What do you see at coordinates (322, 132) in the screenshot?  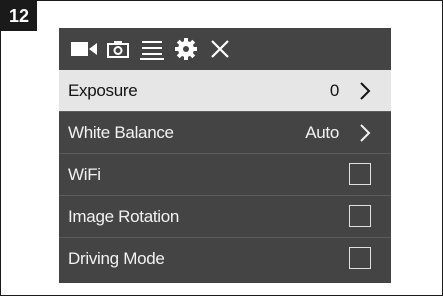 I see `menu-item-value: Auto` at bounding box center [322, 132].